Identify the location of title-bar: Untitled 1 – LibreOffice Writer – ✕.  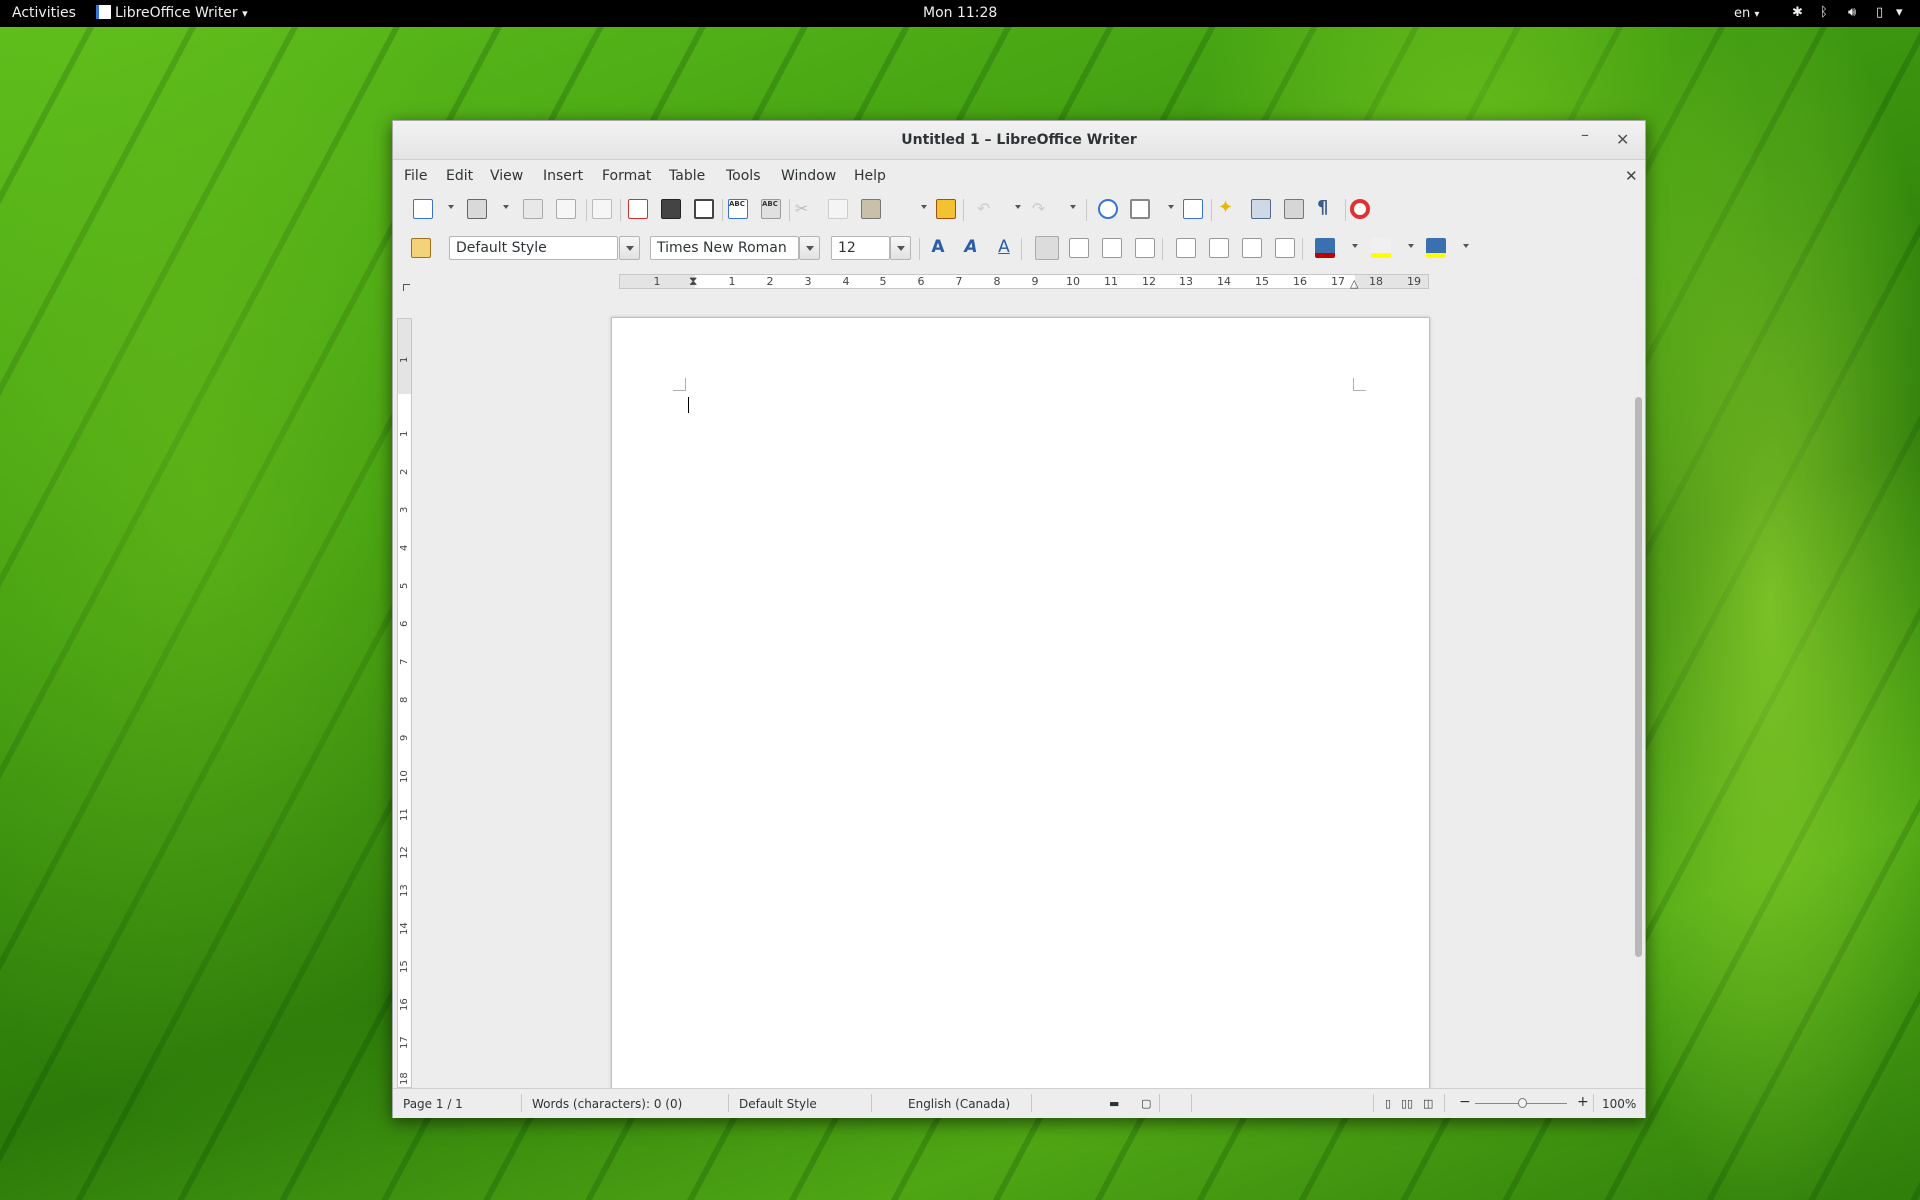
(1019, 140).